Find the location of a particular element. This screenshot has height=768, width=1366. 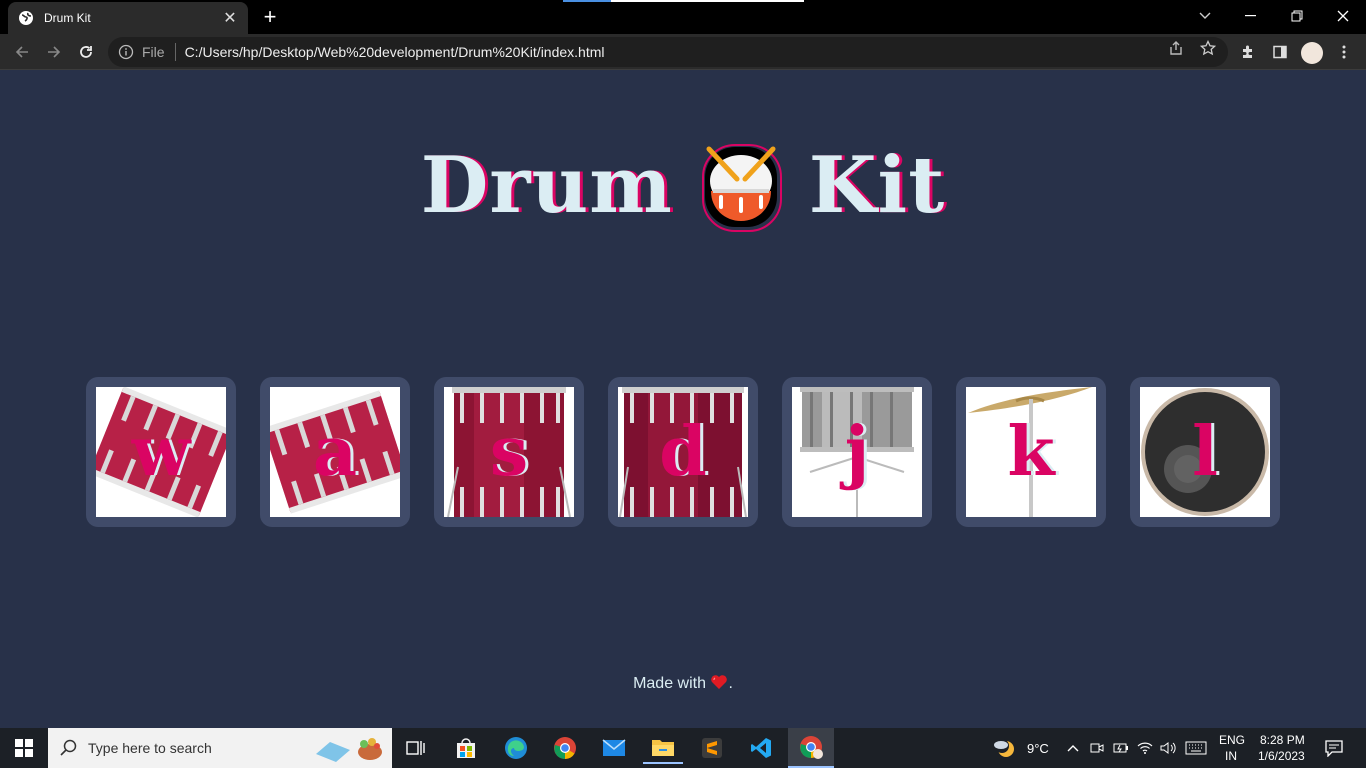

drum-emoji-icon is located at coordinates (741, 188).